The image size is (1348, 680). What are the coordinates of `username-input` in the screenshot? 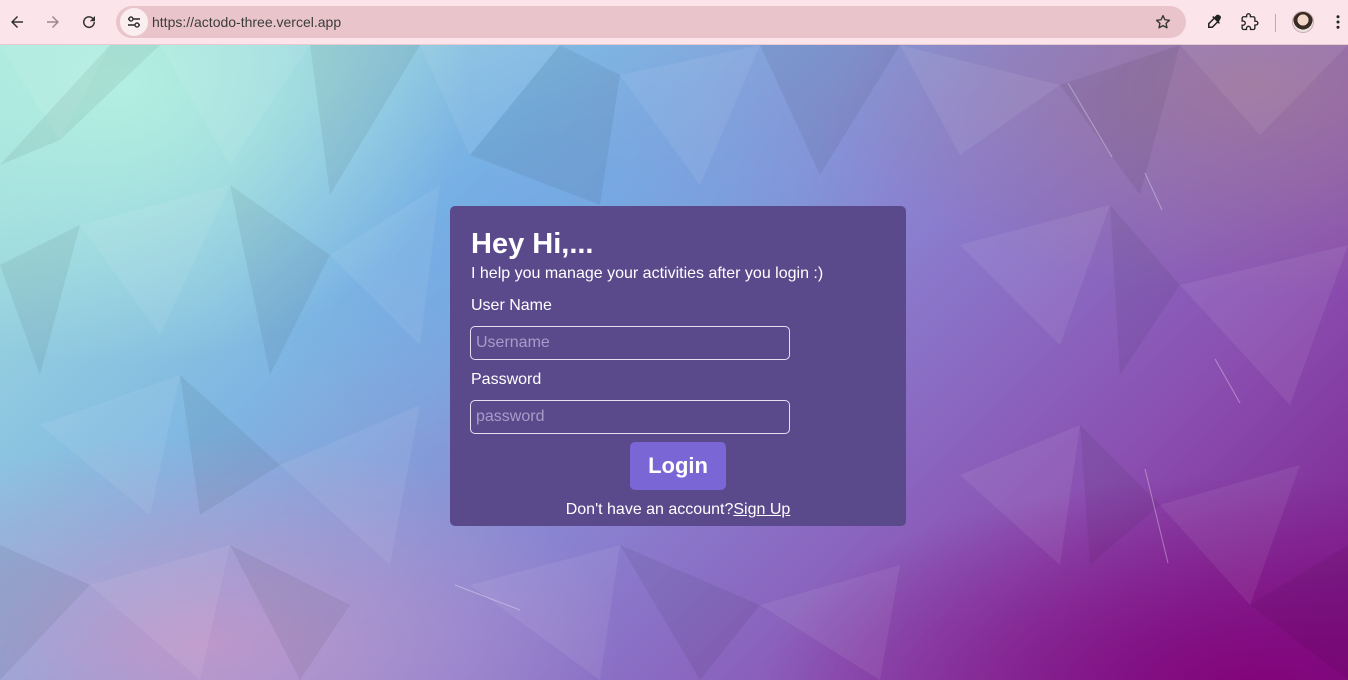 It's located at (630, 343).